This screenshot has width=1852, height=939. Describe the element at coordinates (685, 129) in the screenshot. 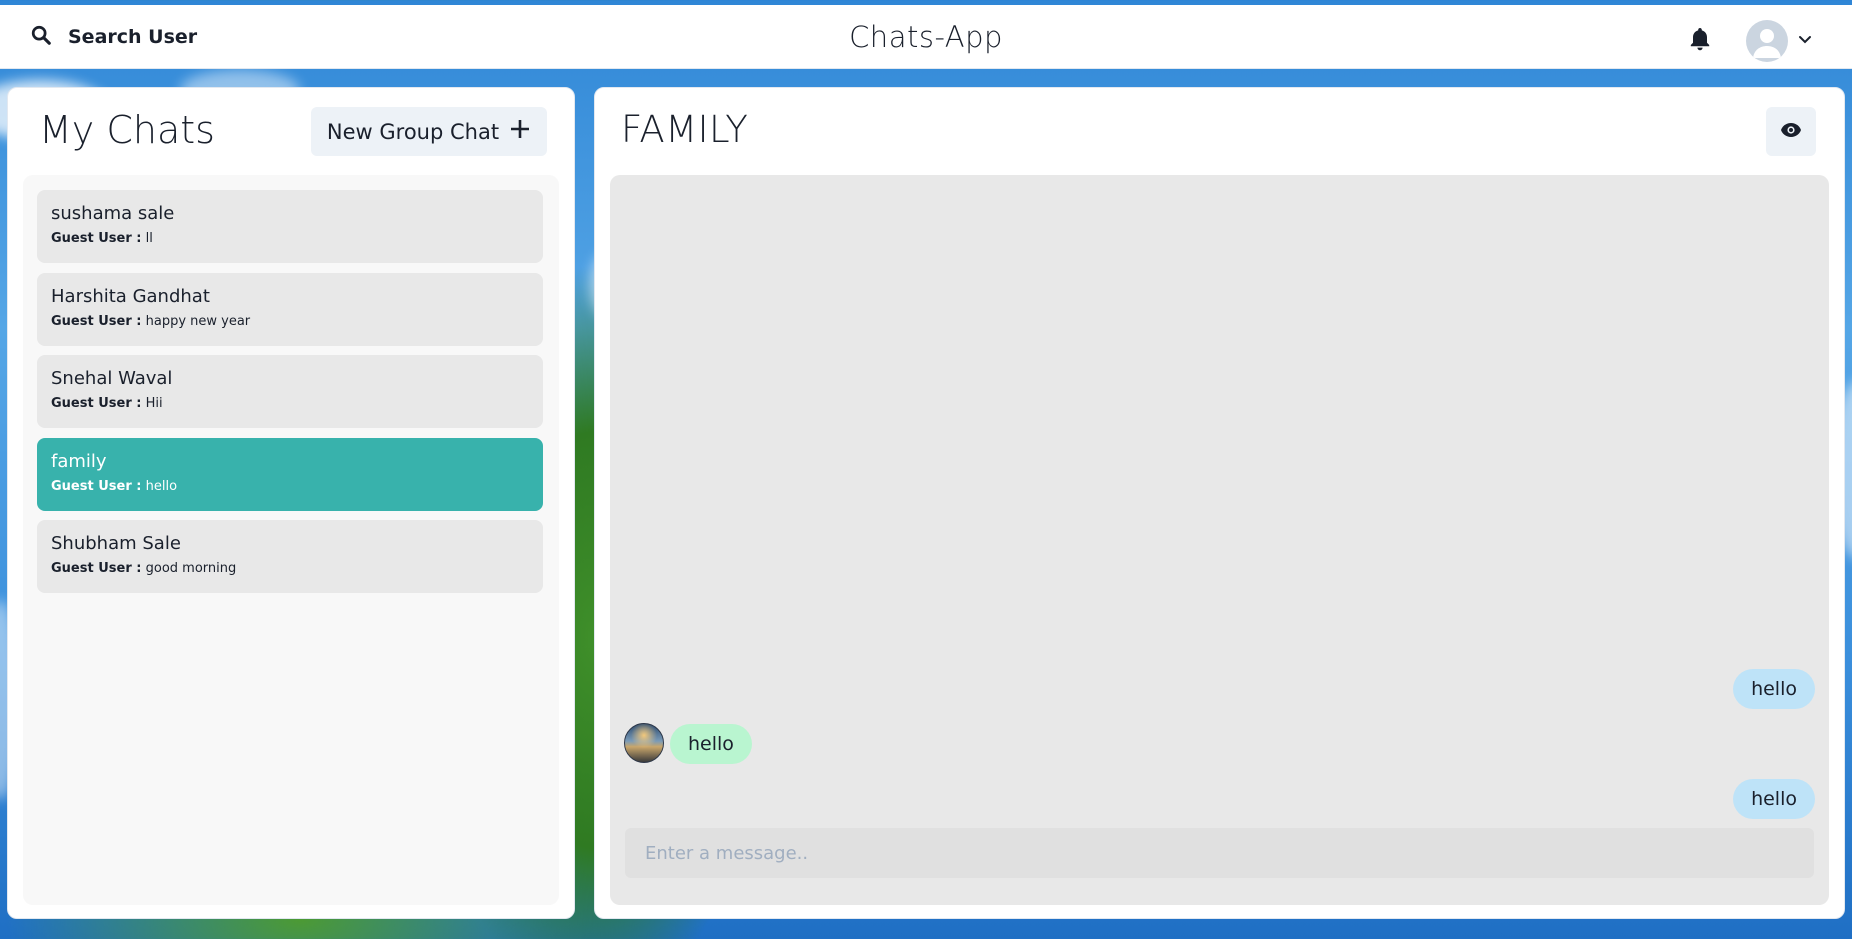

I see `chat-title: FAMILY` at that location.